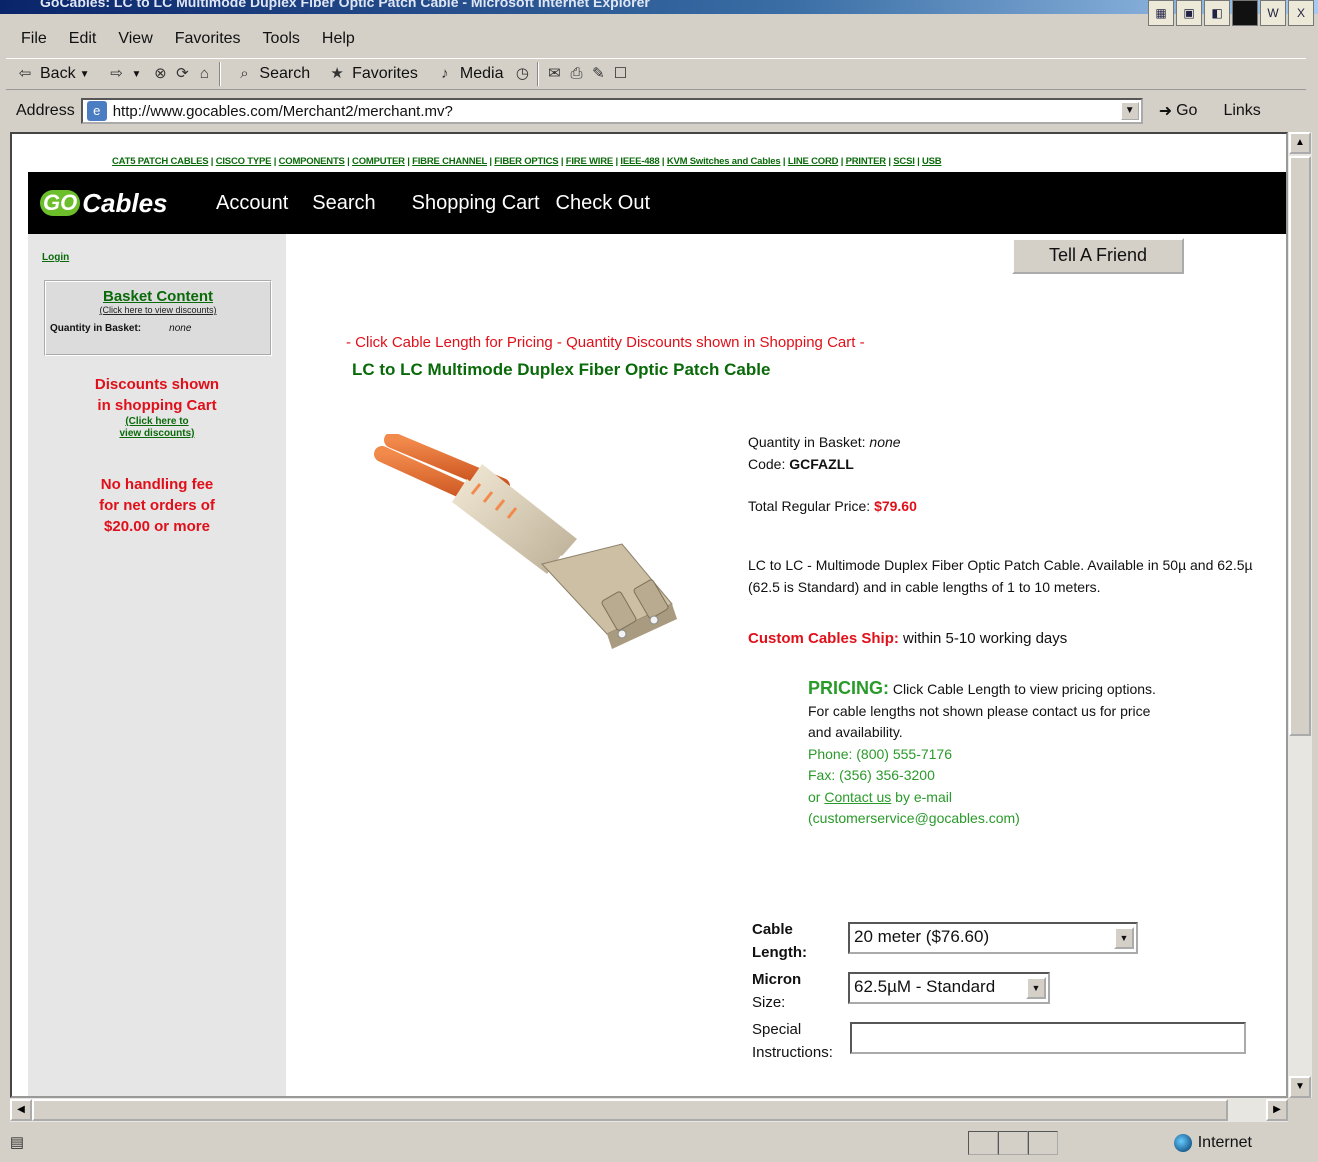 The width and height of the screenshot is (1318, 1162). What do you see at coordinates (724, 161) in the screenshot?
I see `category-link: KVM Switches and Cables` at bounding box center [724, 161].